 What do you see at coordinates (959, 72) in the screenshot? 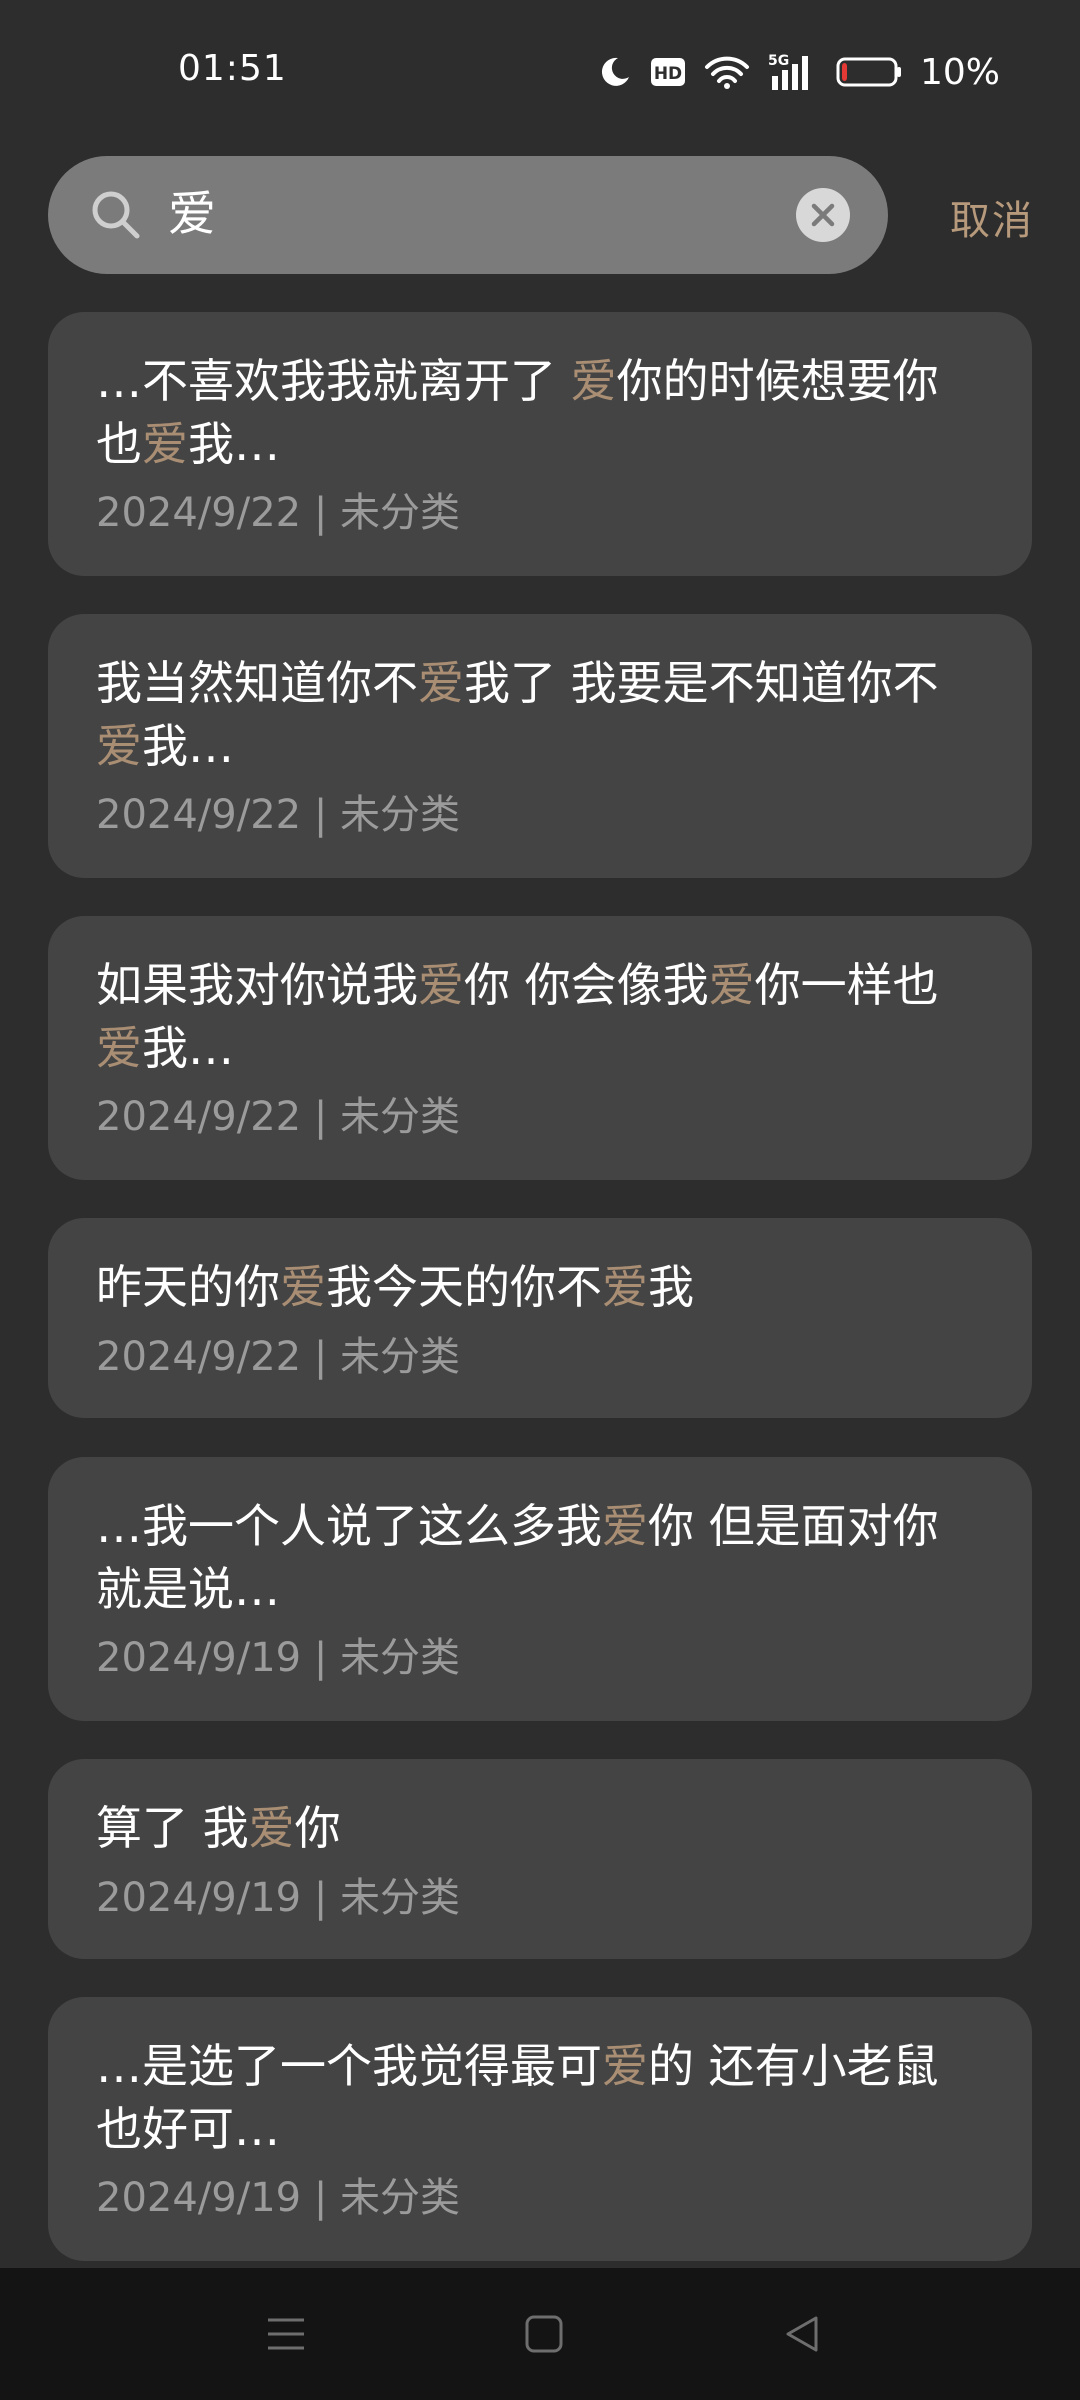
I see `battery-percent: 10%` at bounding box center [959, 72].